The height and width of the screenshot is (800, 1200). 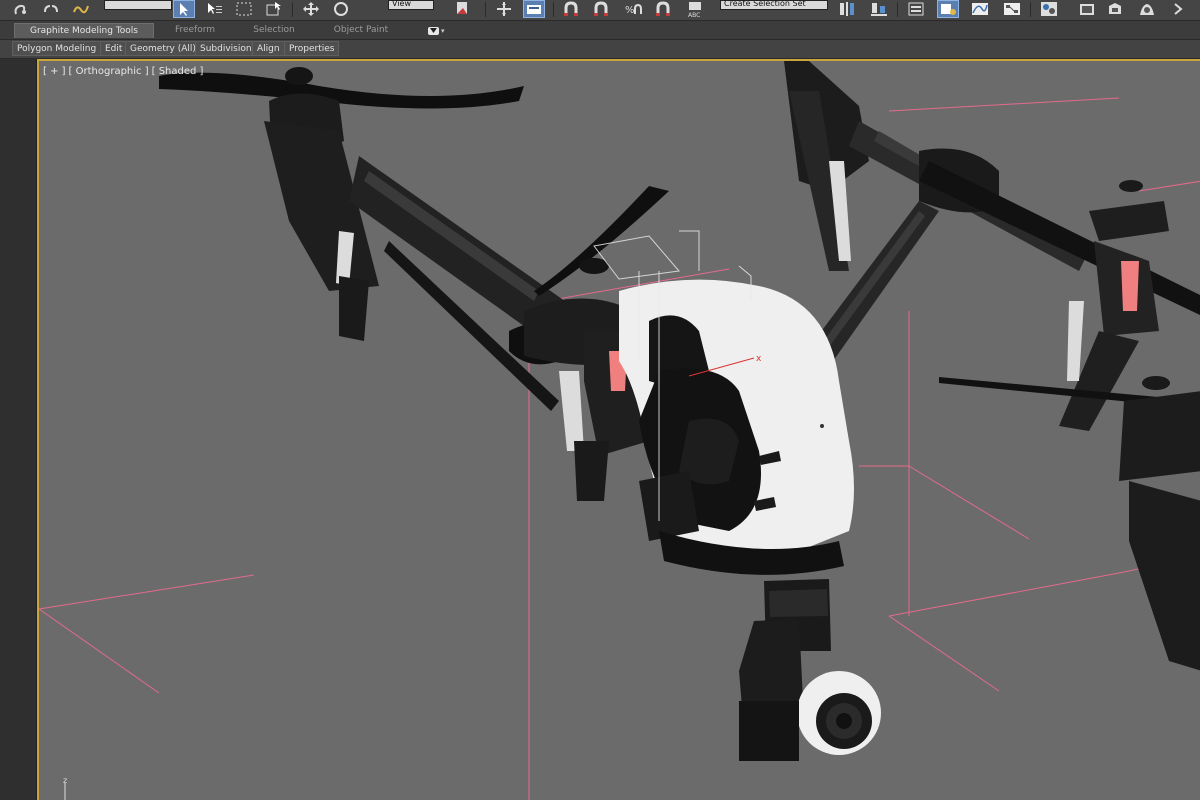 I want to click on tab-graphite-modeling-tools: Graphite Modeling Tools, so click(x=84, y=30).